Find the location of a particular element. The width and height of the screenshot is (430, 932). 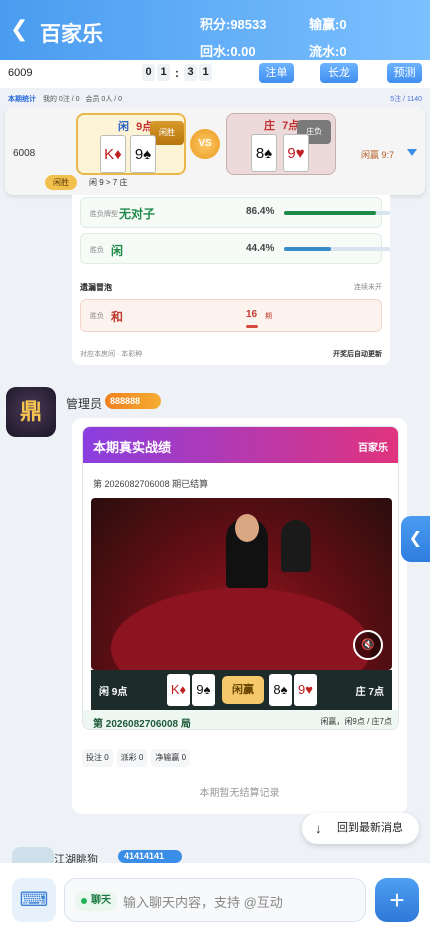

player-hand: 闲 9点 闲胜 K♦ 9♠ is located at coordinates (131, 144).